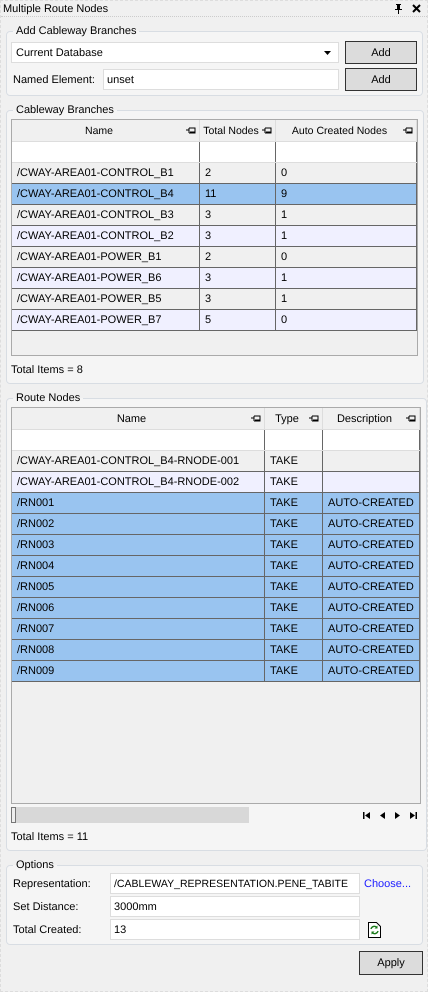 The width and height of the screenshot is (428, 992). What do you see at coordinates (35, 608) in the screenshot?
I see `table-cell: /RN006` at bounding box center [35, 608].